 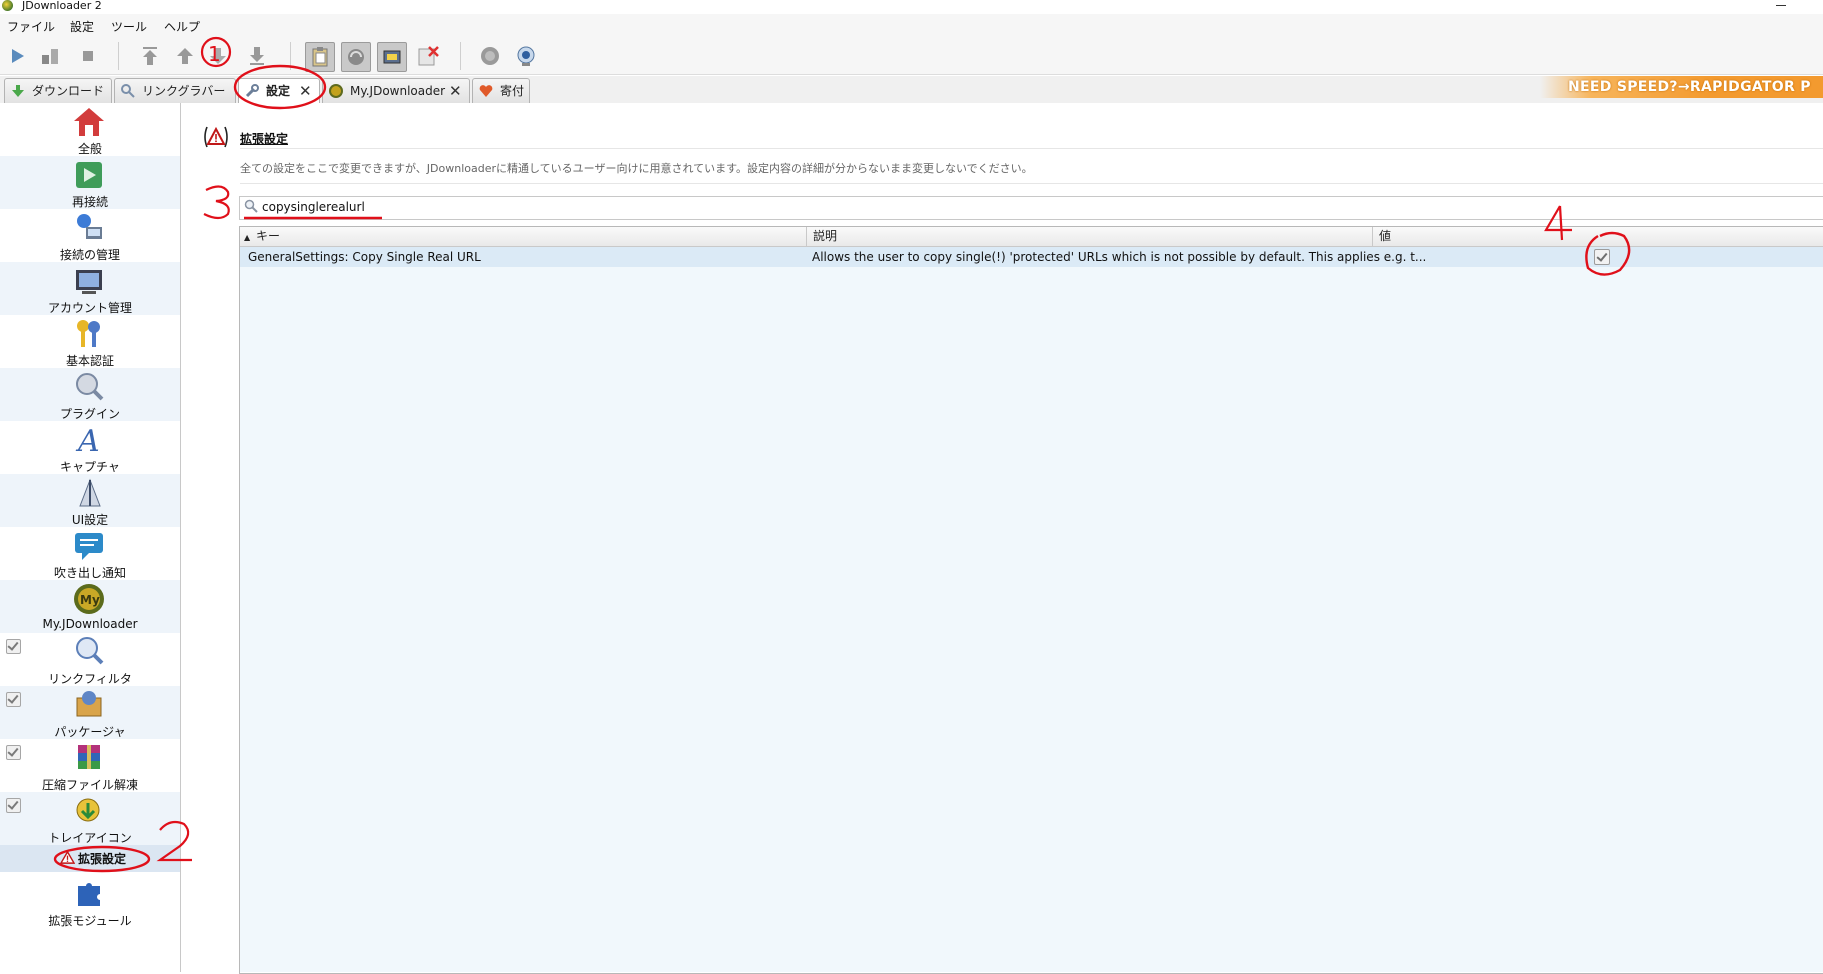 I want to click on sidebar-item-extension-modules: 拡張モジュール, so click(x=90, y=902).